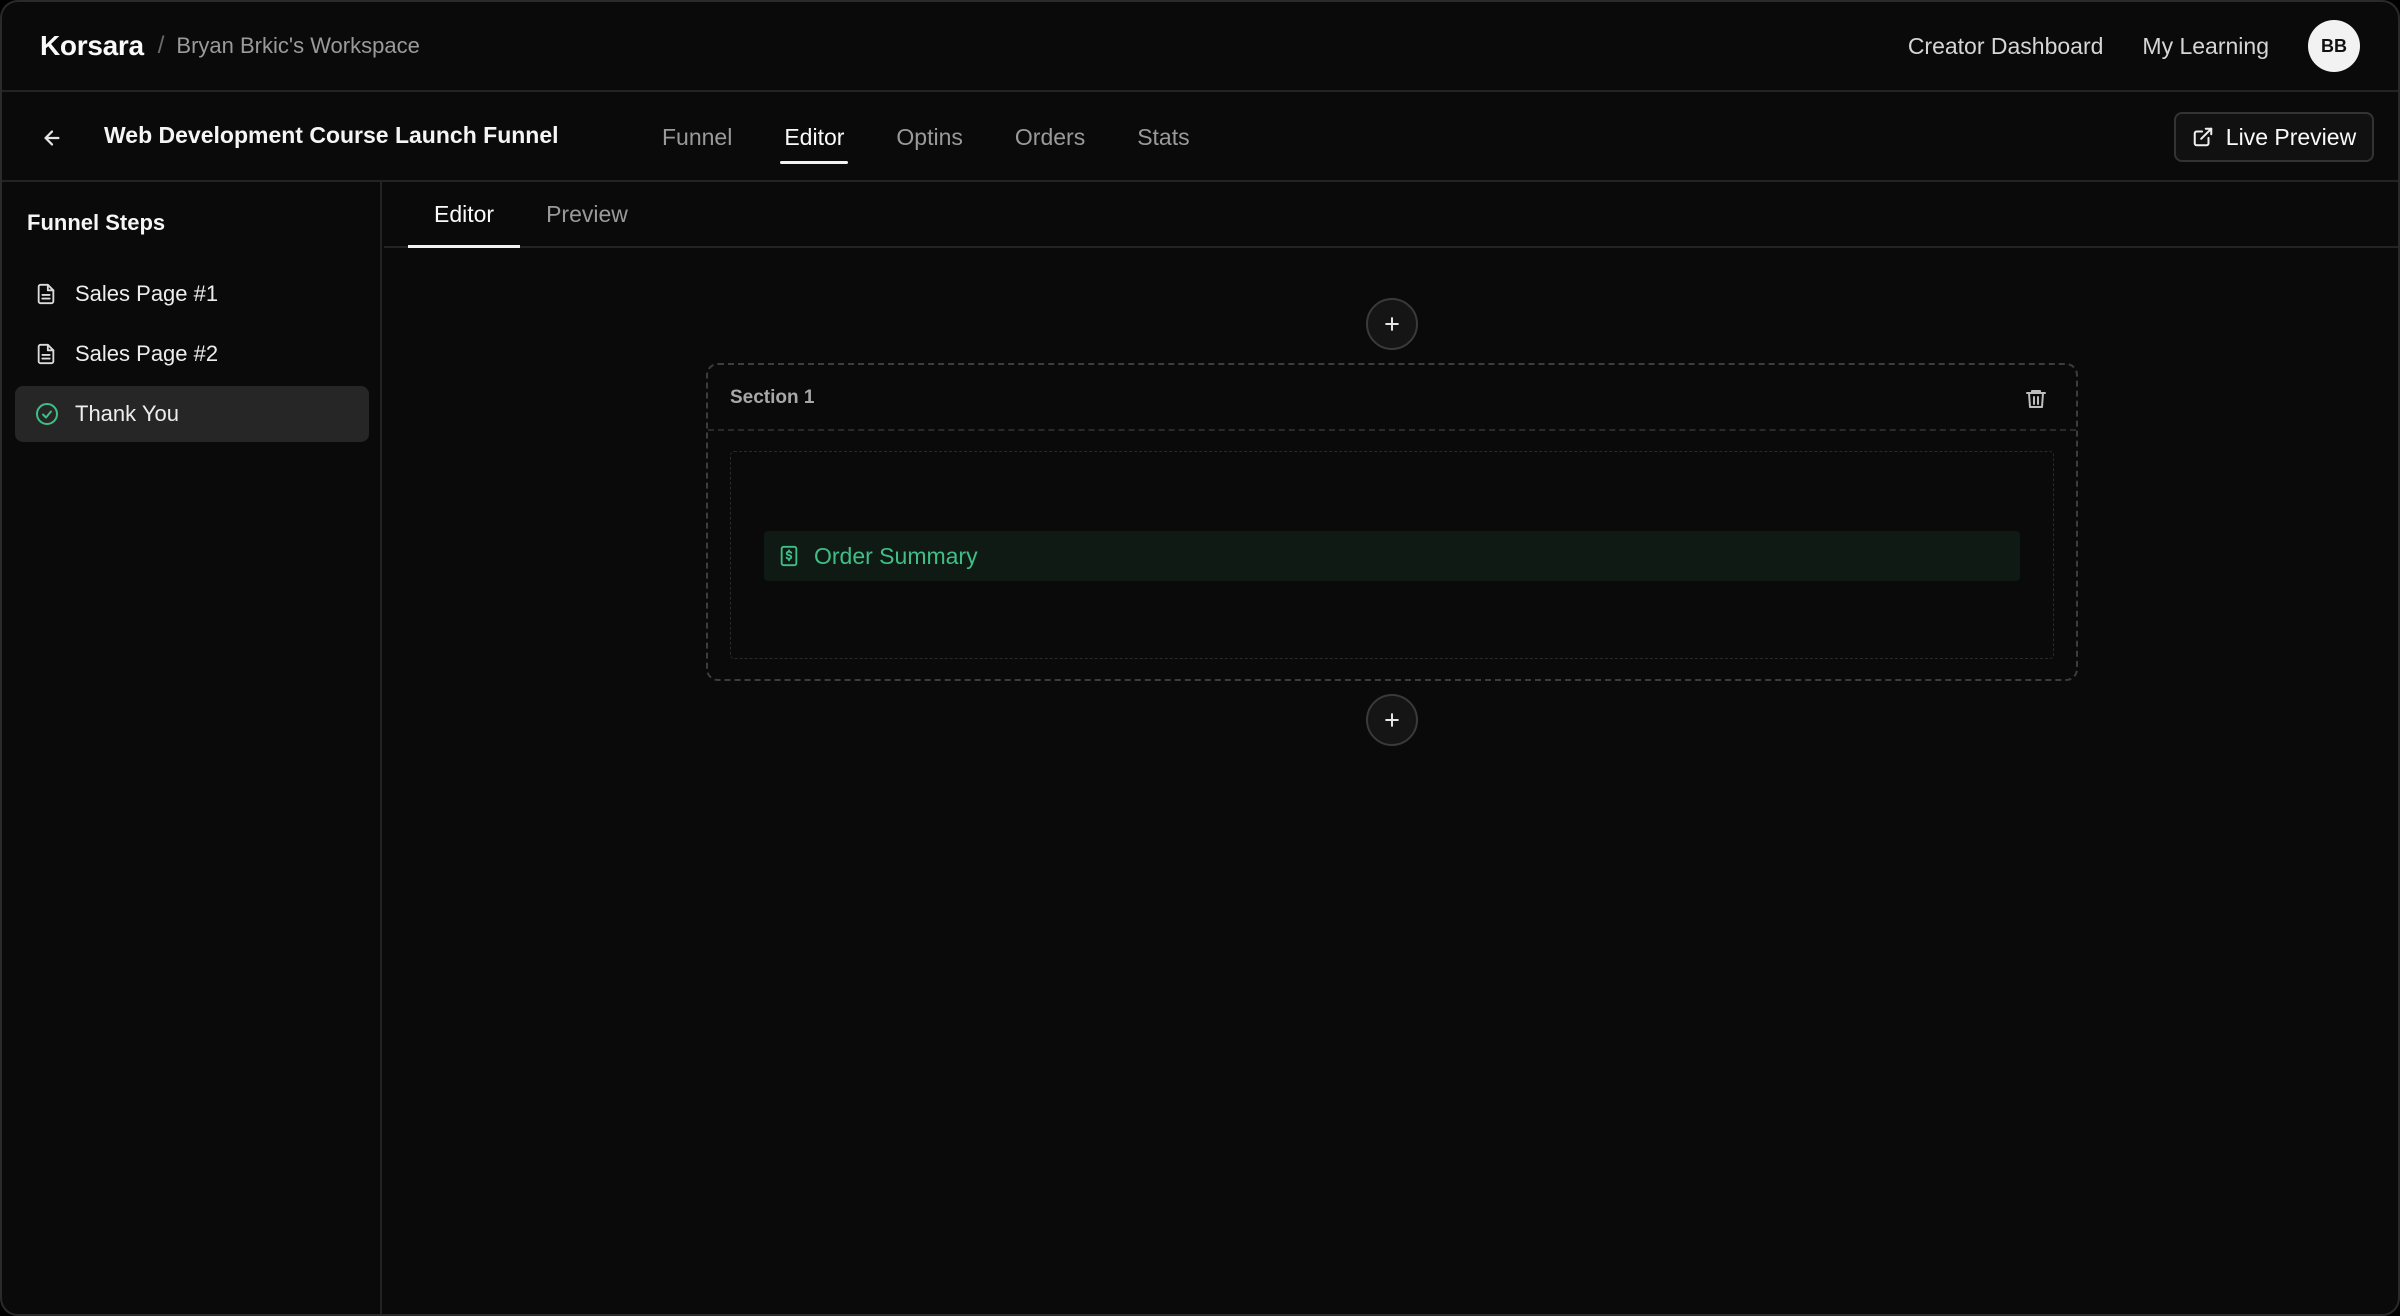 This screenshot has width=2400, height=1316. I want to click on creator-dashboard-link: Creator Dashboard, so click(2006, 46).